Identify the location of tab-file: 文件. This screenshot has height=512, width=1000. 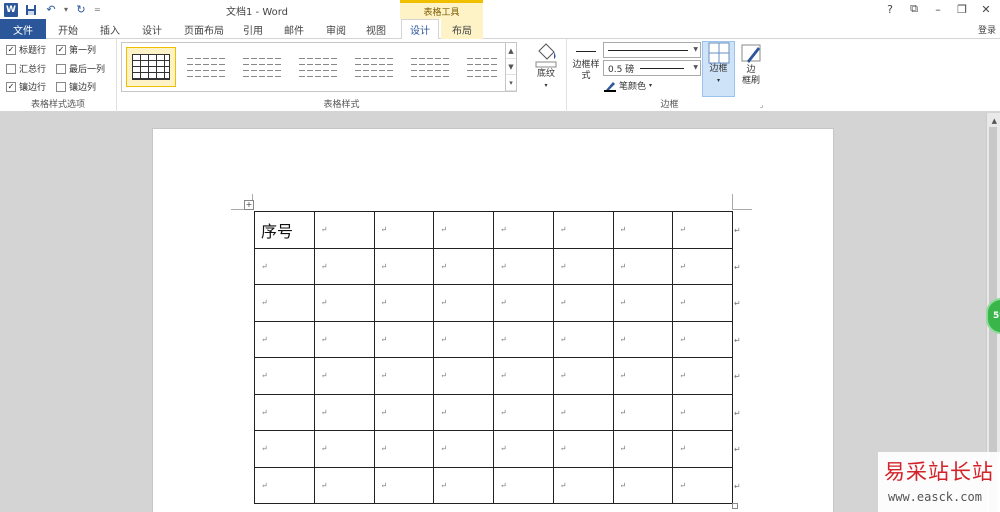
(23, 29).